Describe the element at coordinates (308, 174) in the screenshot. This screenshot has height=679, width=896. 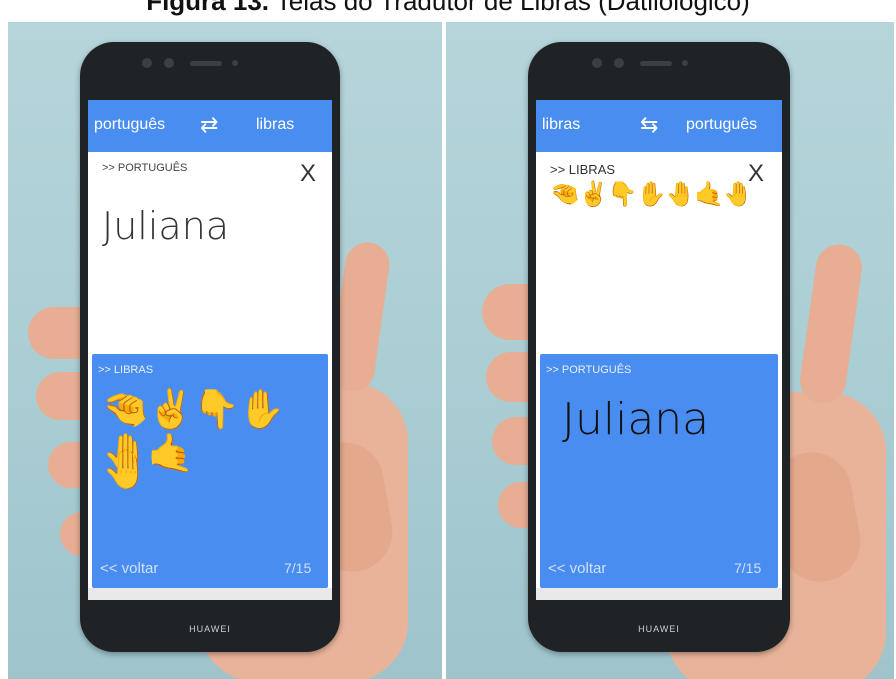
I see `close-icon: X` at that location.